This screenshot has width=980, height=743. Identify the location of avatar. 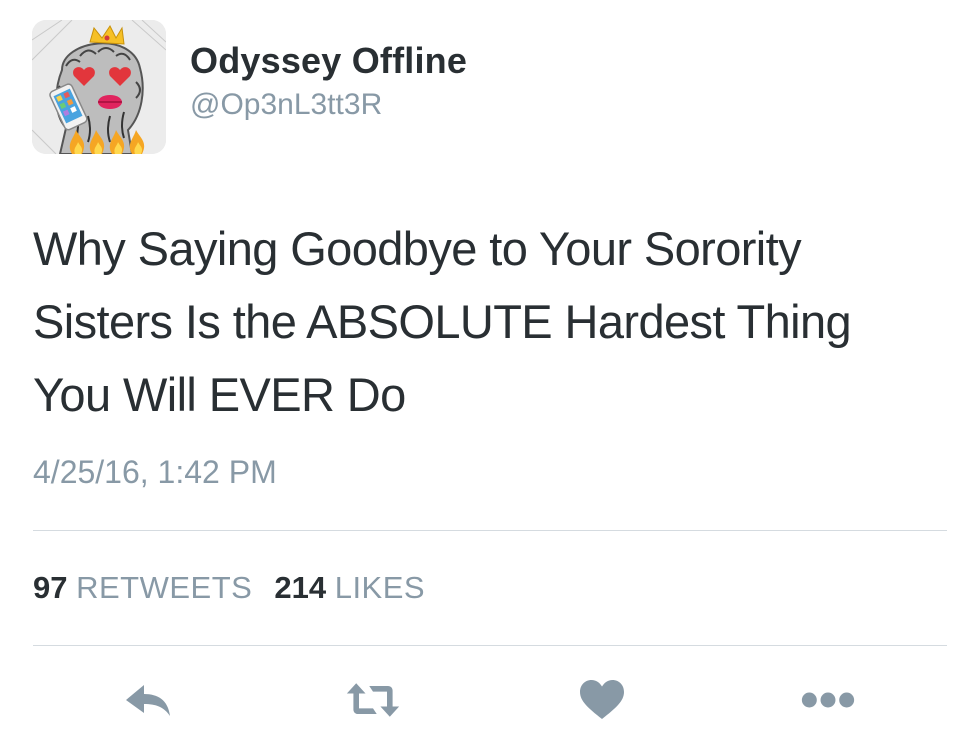
(99, 87).